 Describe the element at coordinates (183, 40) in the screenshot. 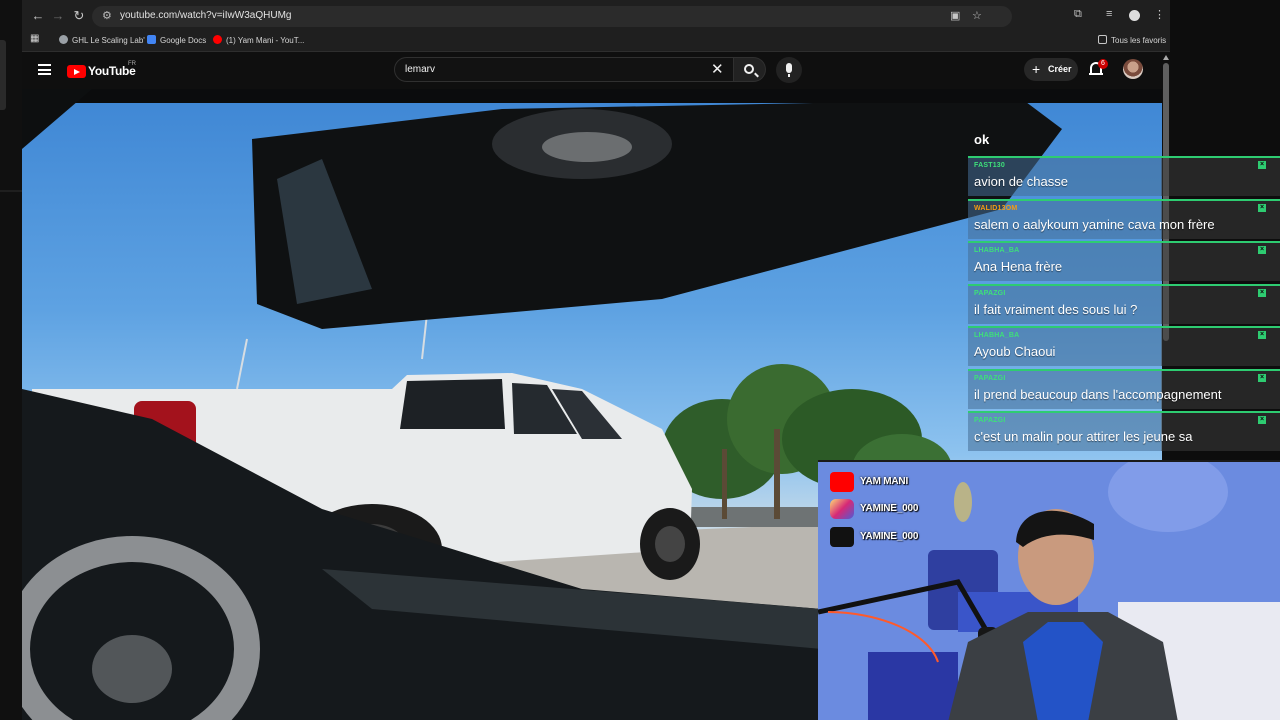

I see `bookmark-label: Google Docs` at that location.